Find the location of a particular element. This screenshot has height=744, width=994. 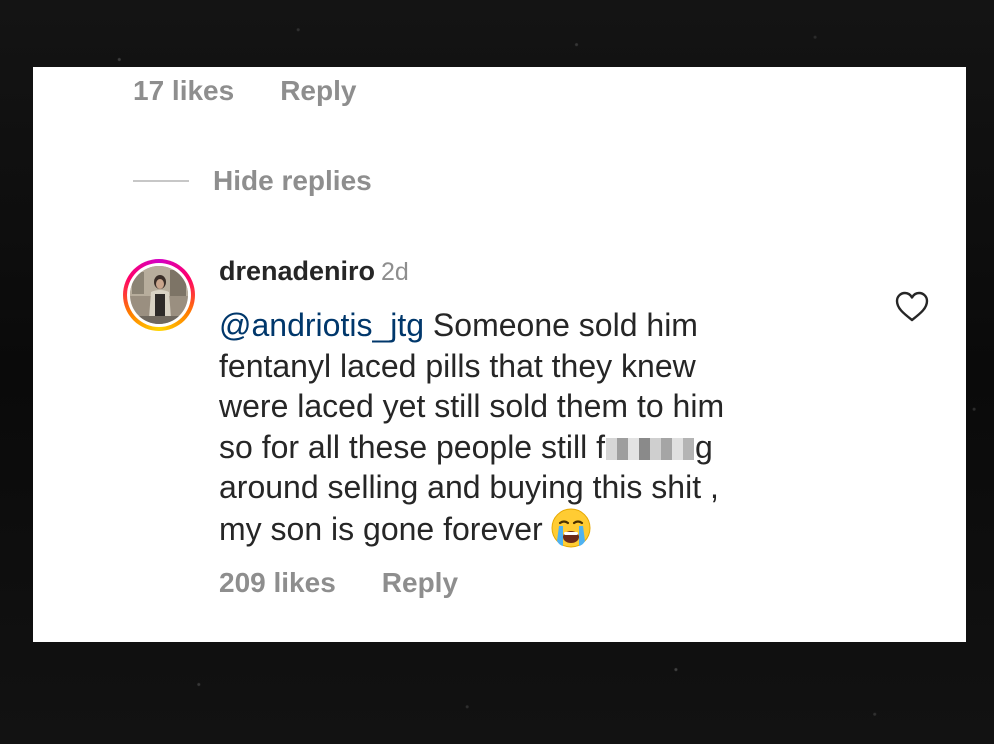

hide-replies-divider is located at coordinates (161, 181).